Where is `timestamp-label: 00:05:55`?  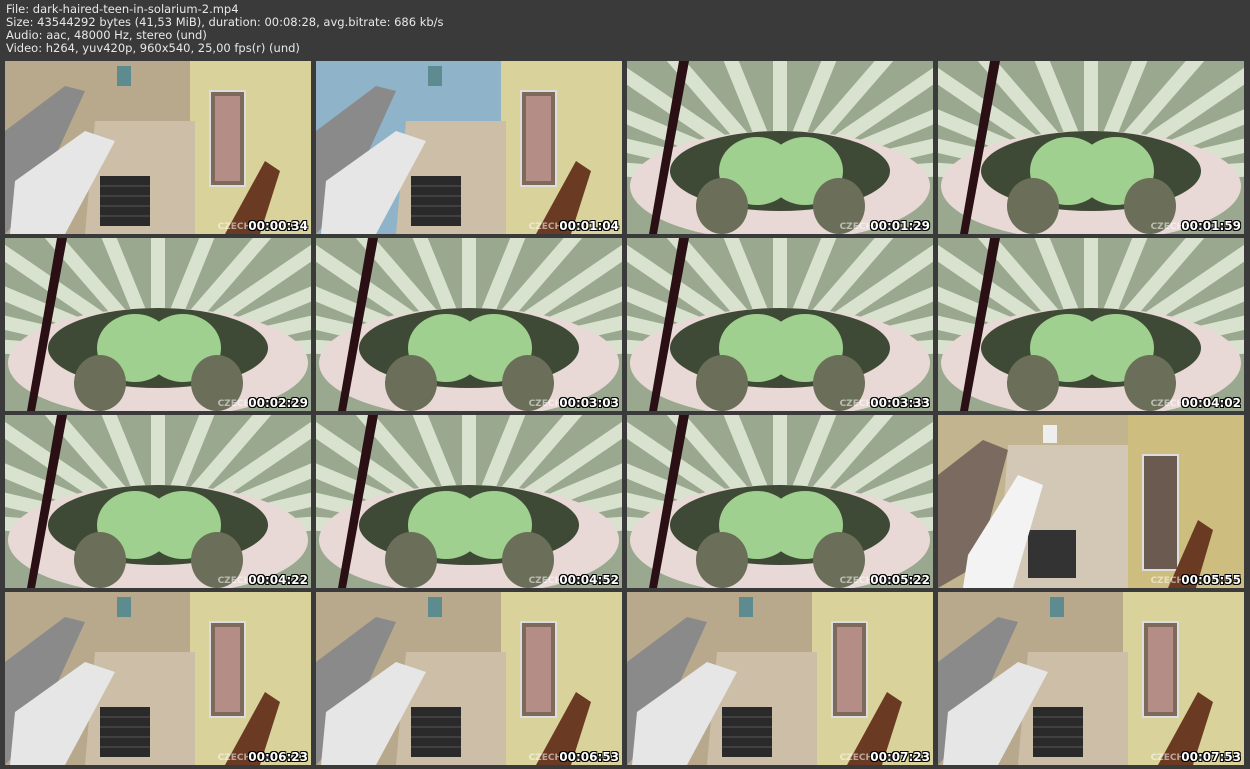
timestamp-label: 00:05:55 is located at coordinates (1211, 580).